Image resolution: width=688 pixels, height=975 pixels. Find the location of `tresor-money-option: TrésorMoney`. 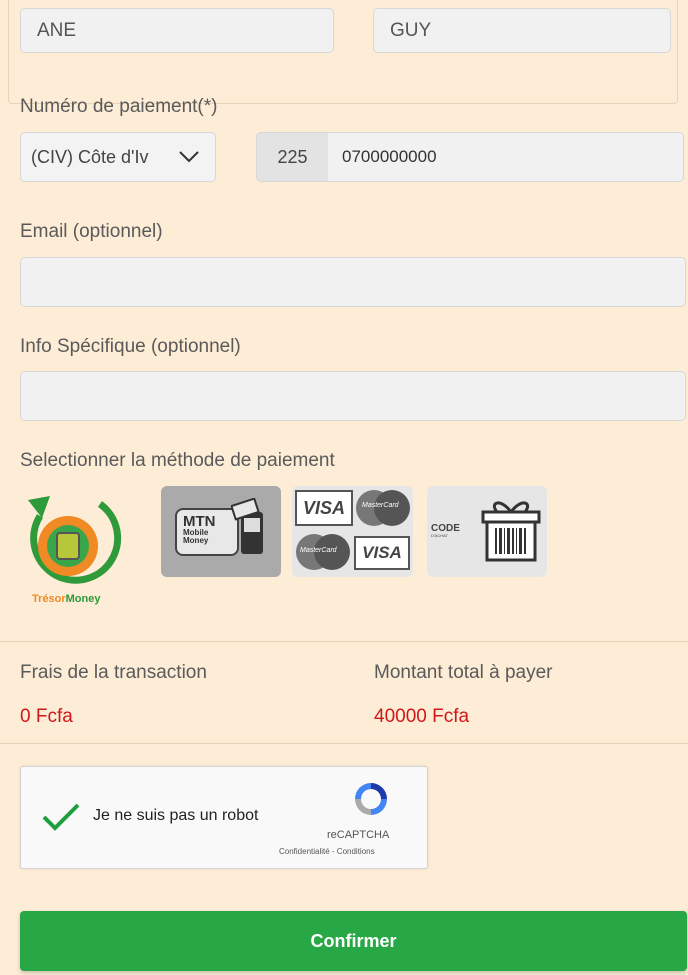

tresor-money-option: TrésorMoney is located at coordinates (75, 548).